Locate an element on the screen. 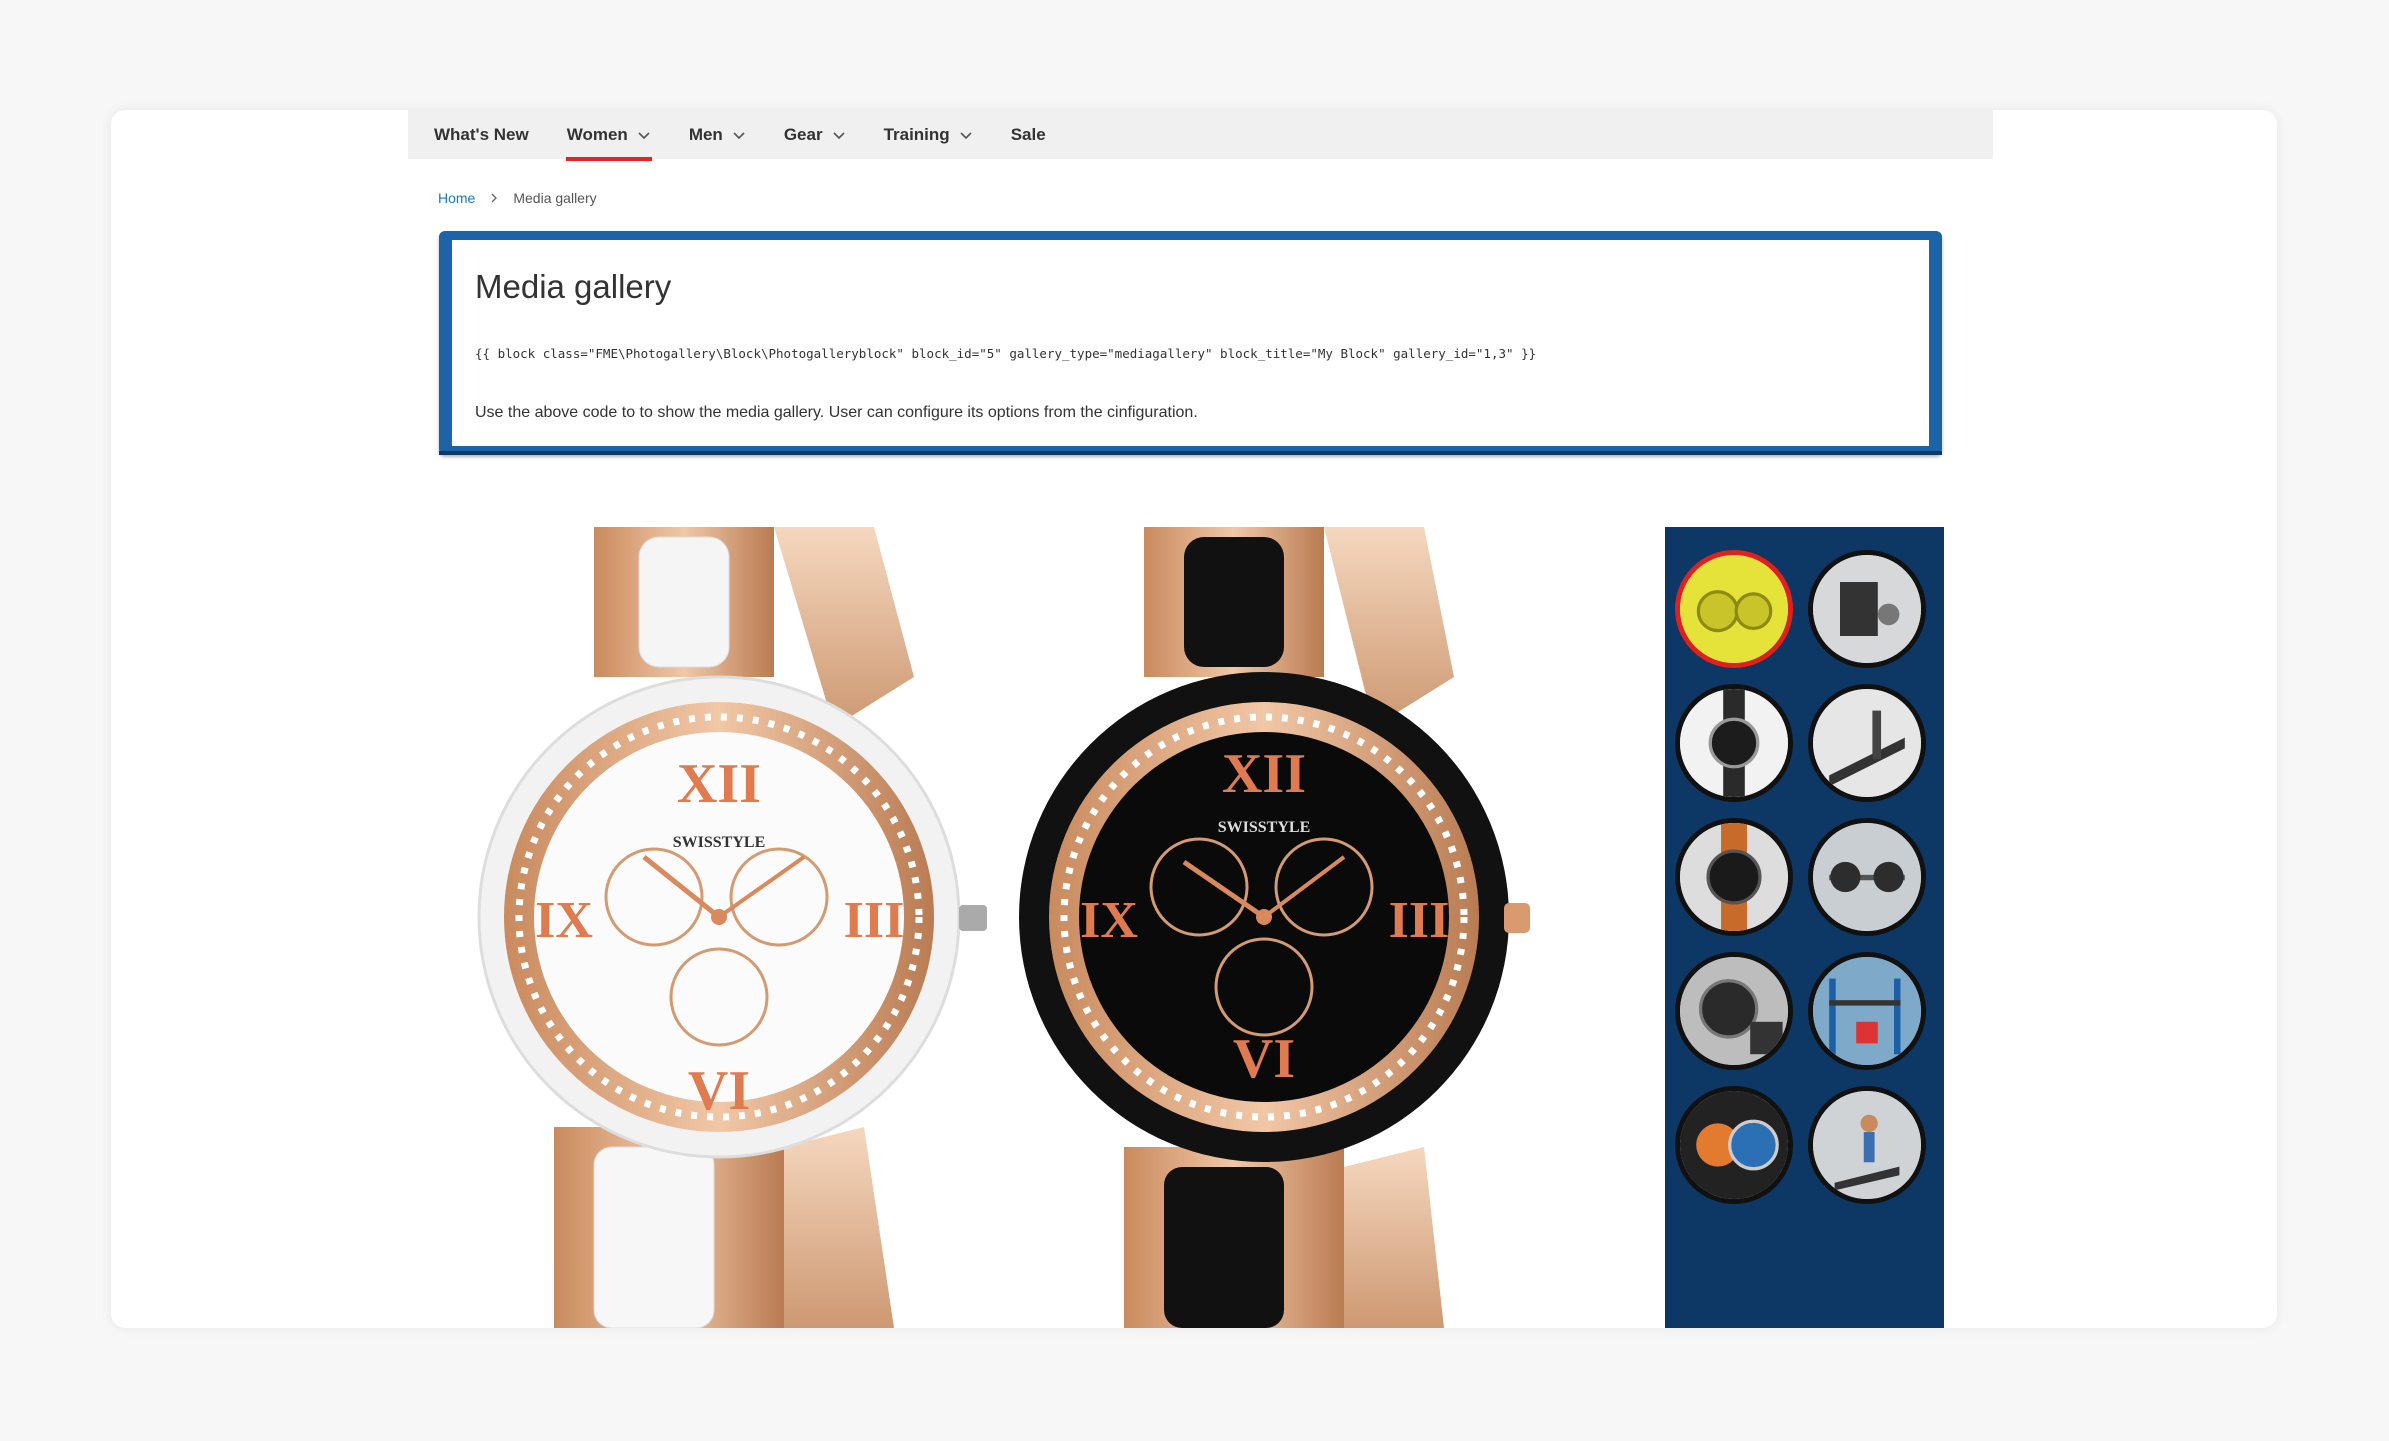 The image size is (2389, 1441). nav-item-gear: Gear is located at coordinates (815, 134).